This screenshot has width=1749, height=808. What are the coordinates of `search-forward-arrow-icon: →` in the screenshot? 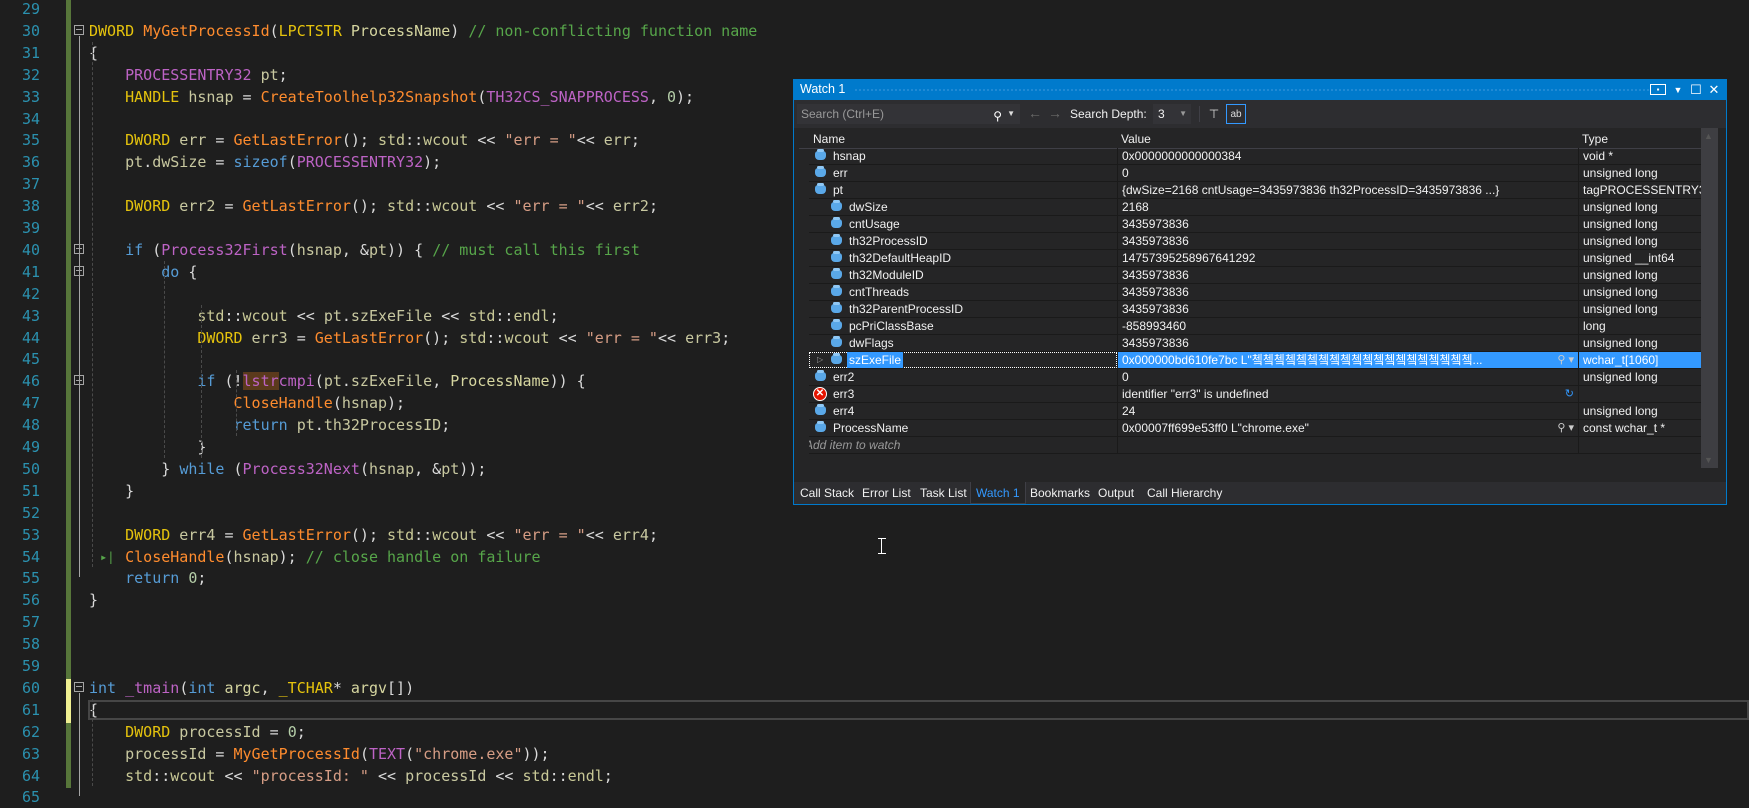 It's located at (1055, 113).